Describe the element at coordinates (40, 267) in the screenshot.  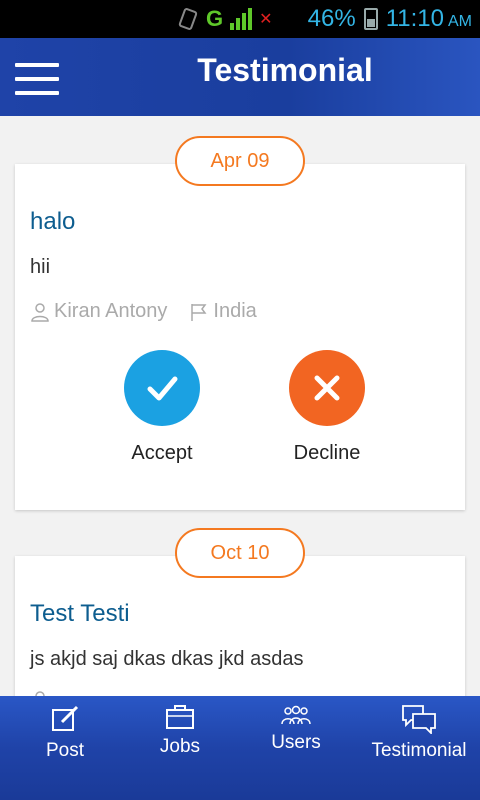
I see `testimonial-body: hii` at that location.